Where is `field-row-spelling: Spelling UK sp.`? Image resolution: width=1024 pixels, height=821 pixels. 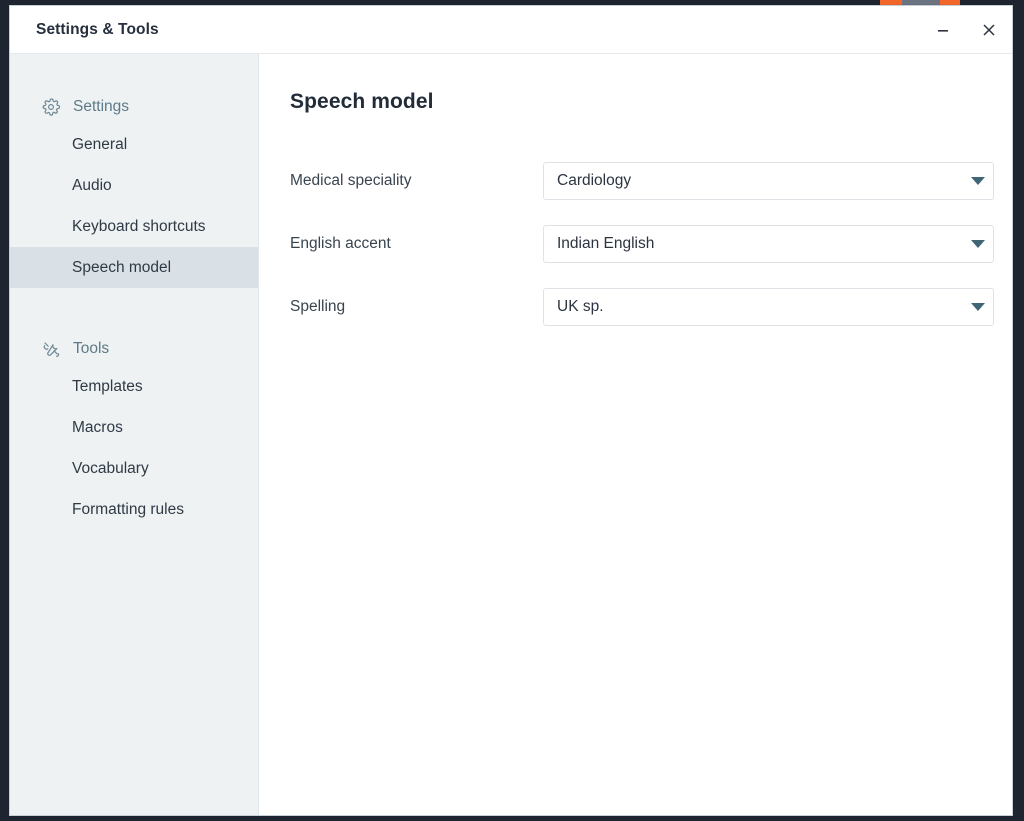 field-row-spelling: Spelling UK sp. is located at coordinates (651, 307).